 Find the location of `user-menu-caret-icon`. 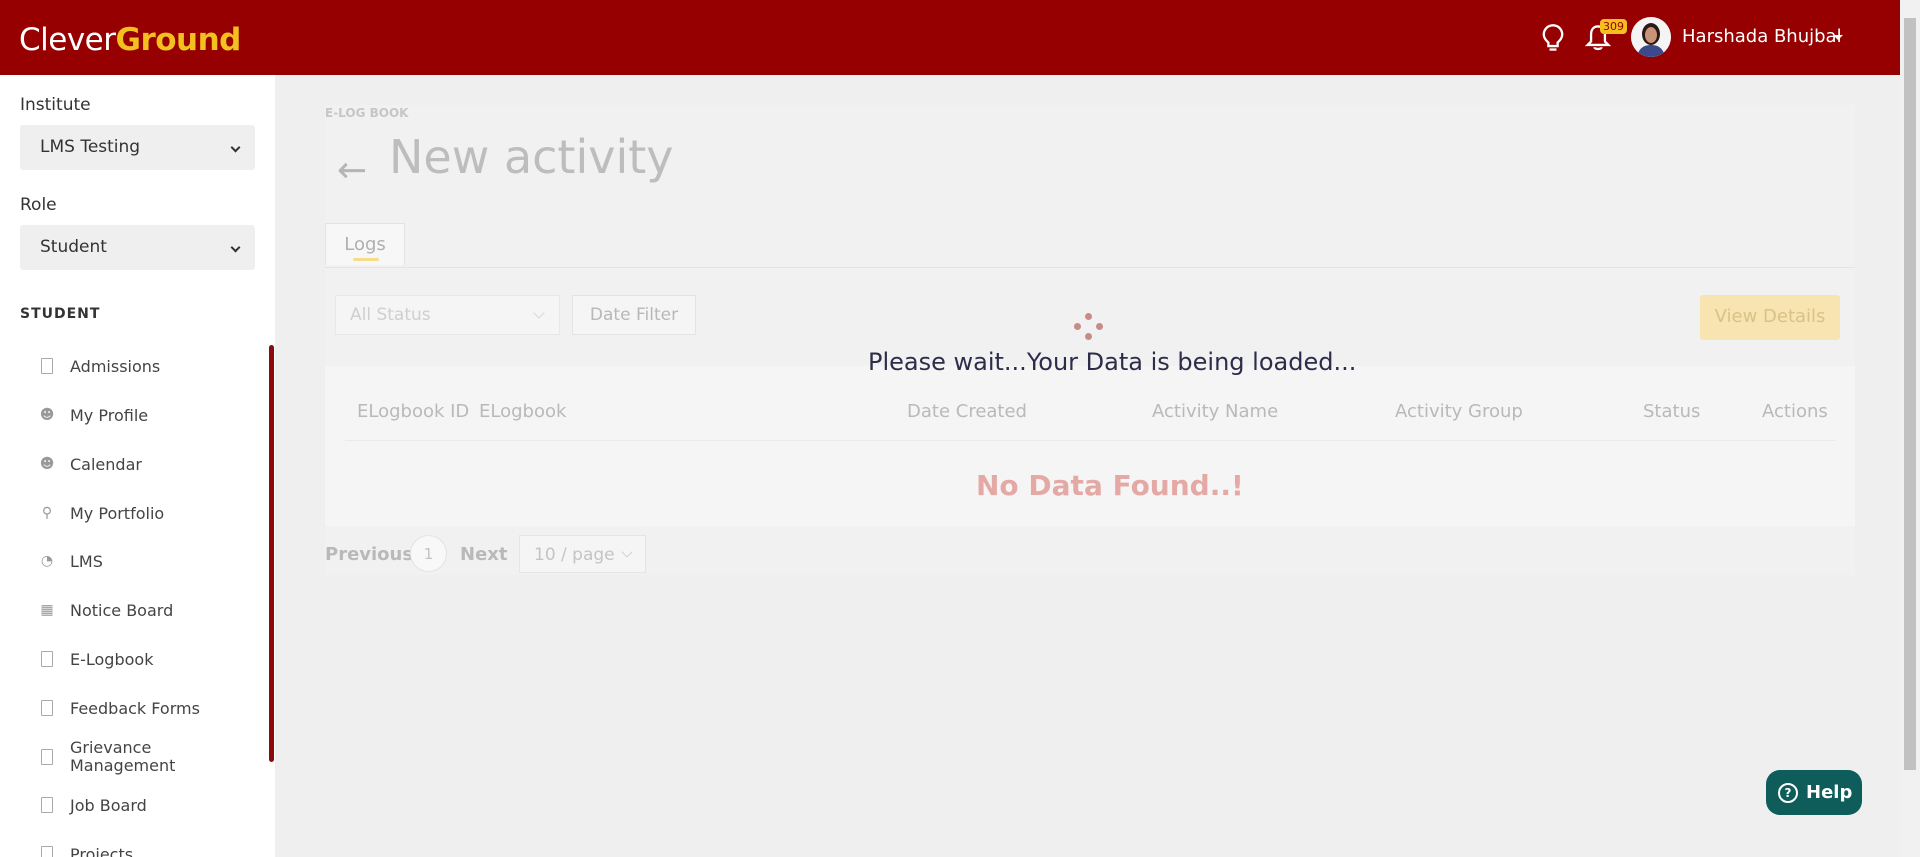

user-menu-caret-icon is located at coordinates (1838, 37).